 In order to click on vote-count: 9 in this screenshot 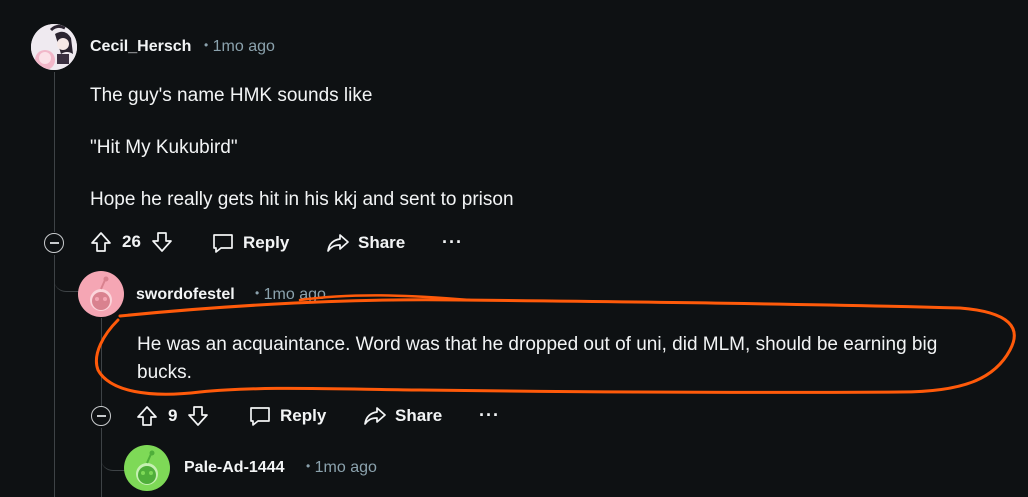, I will do `click(173, 415)`.